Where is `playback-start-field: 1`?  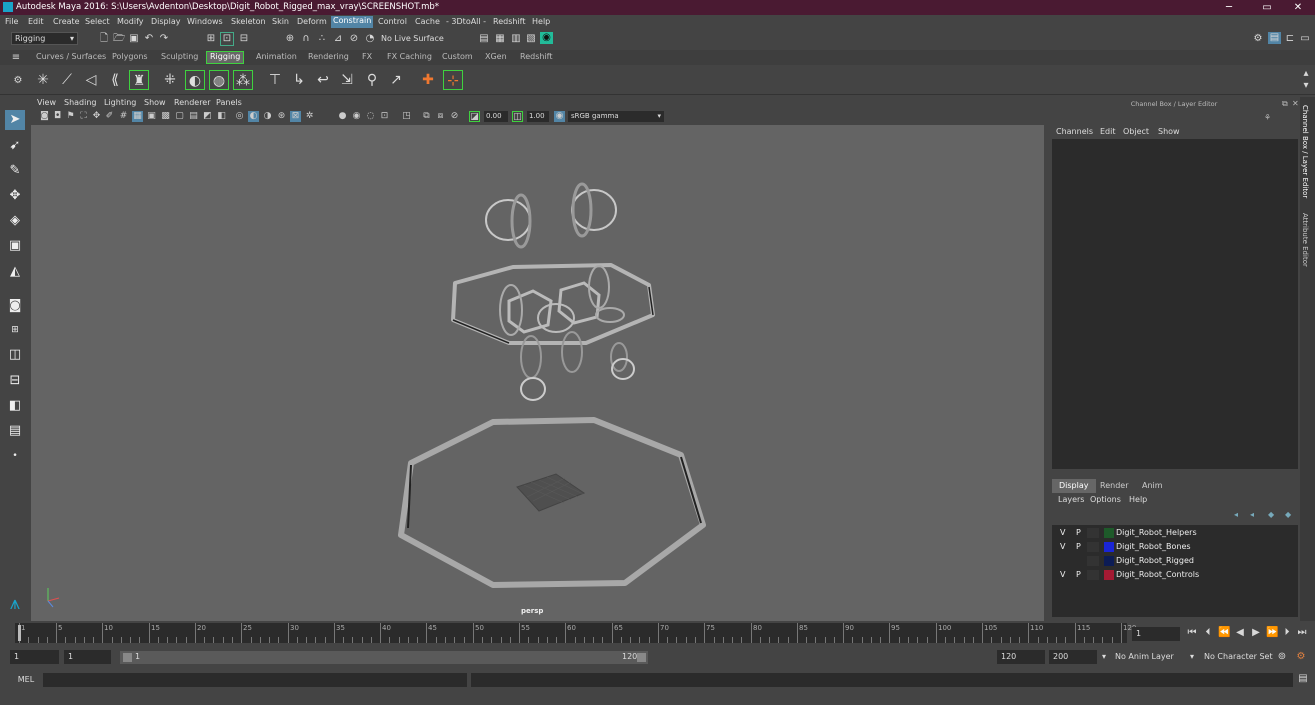
playback-start-field: 1 is located at coordinates (87, 657).